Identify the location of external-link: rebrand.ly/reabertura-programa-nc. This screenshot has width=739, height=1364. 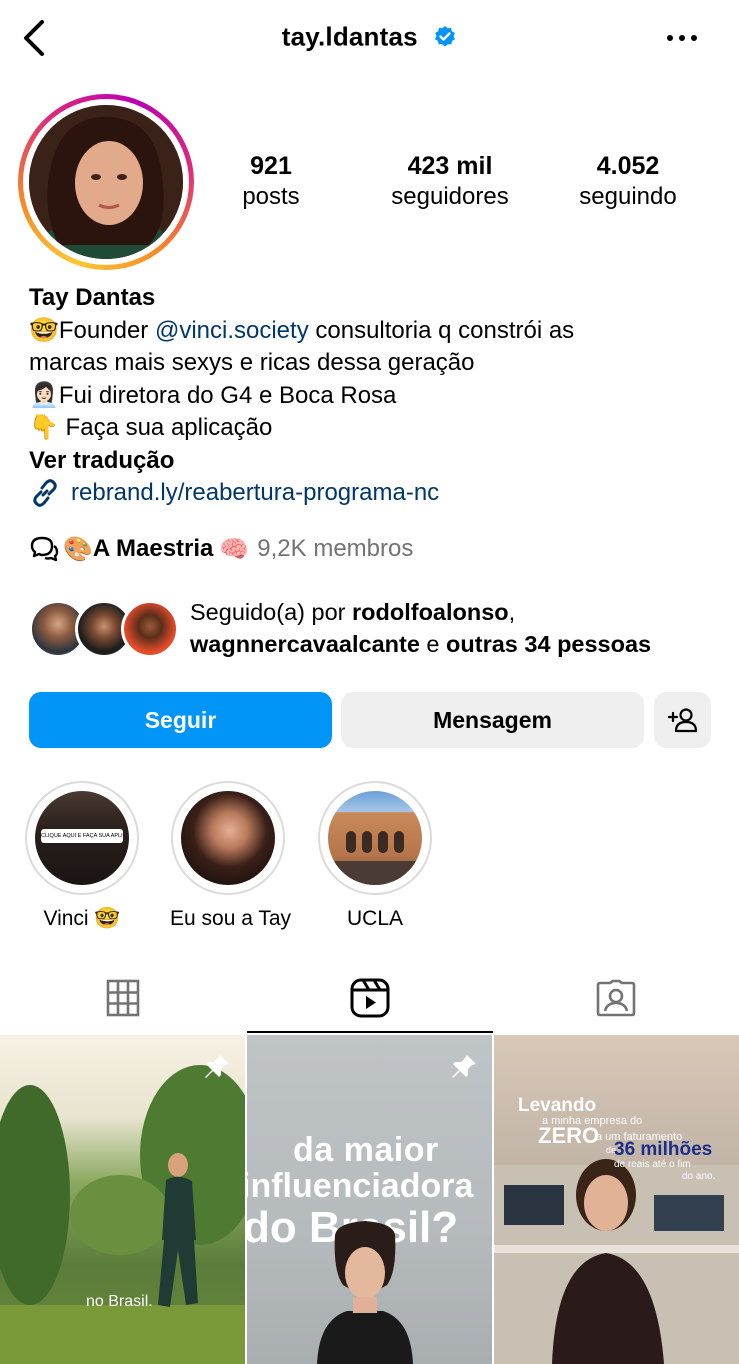
(374, 493).